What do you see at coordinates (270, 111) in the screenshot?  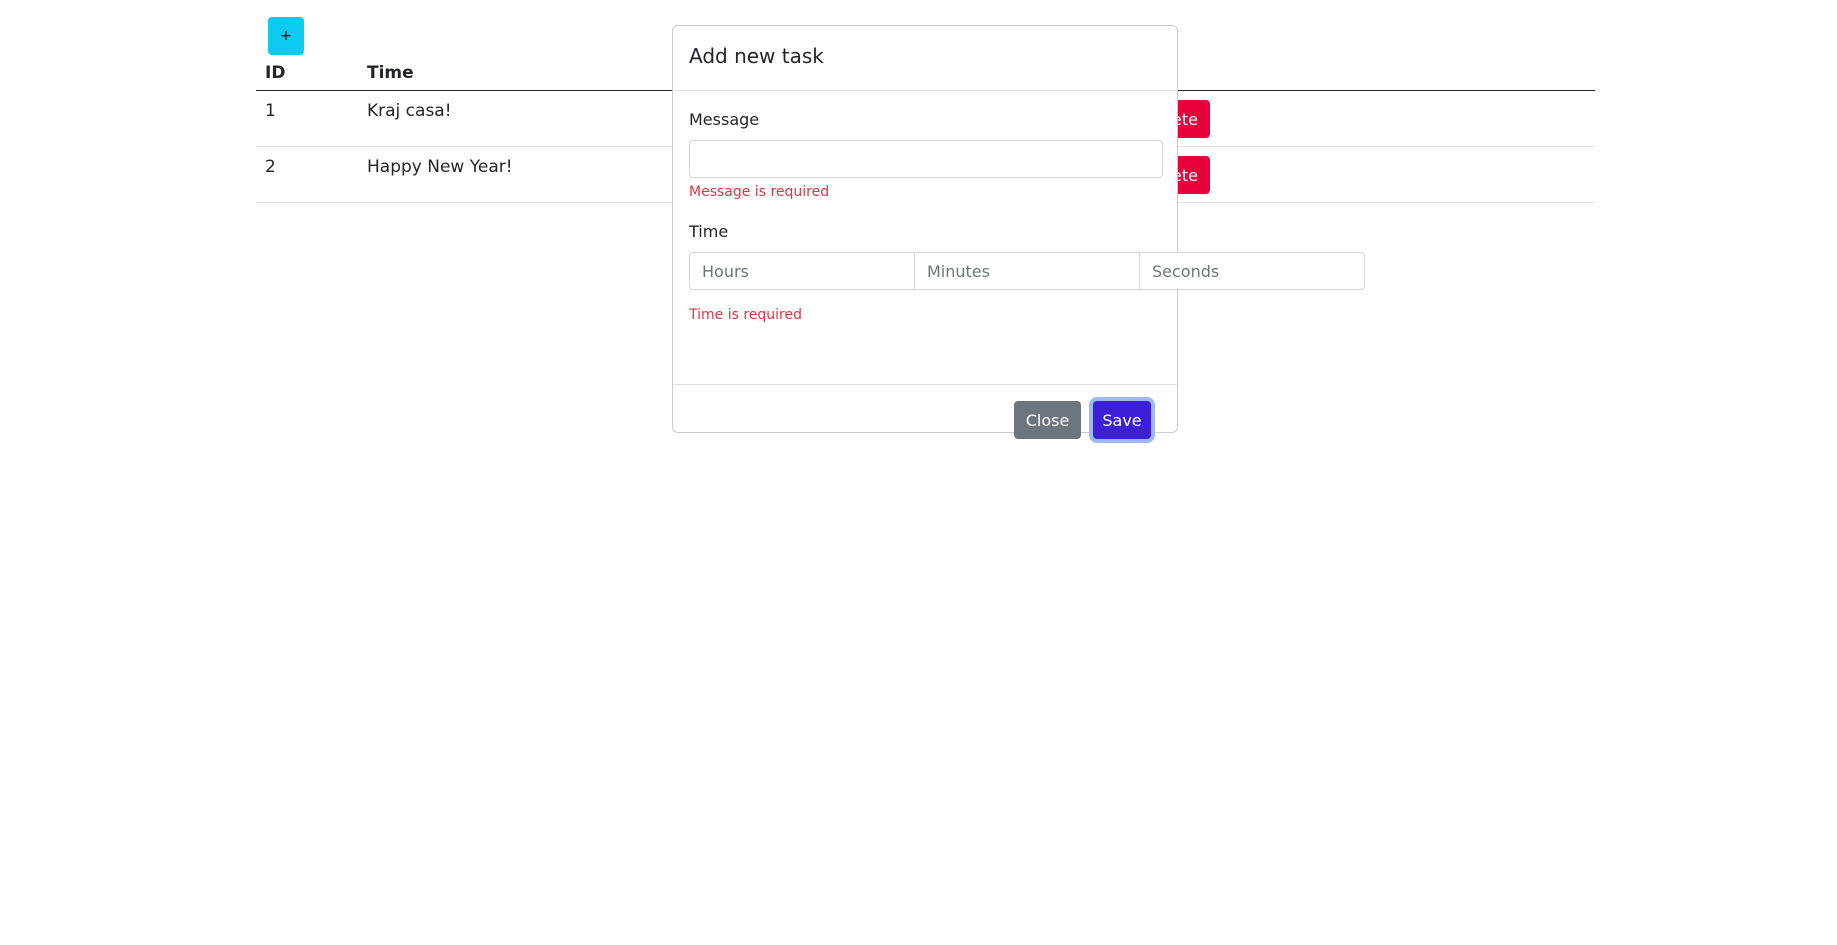 I see `row-id: 1` at bounding box center [270, 111].